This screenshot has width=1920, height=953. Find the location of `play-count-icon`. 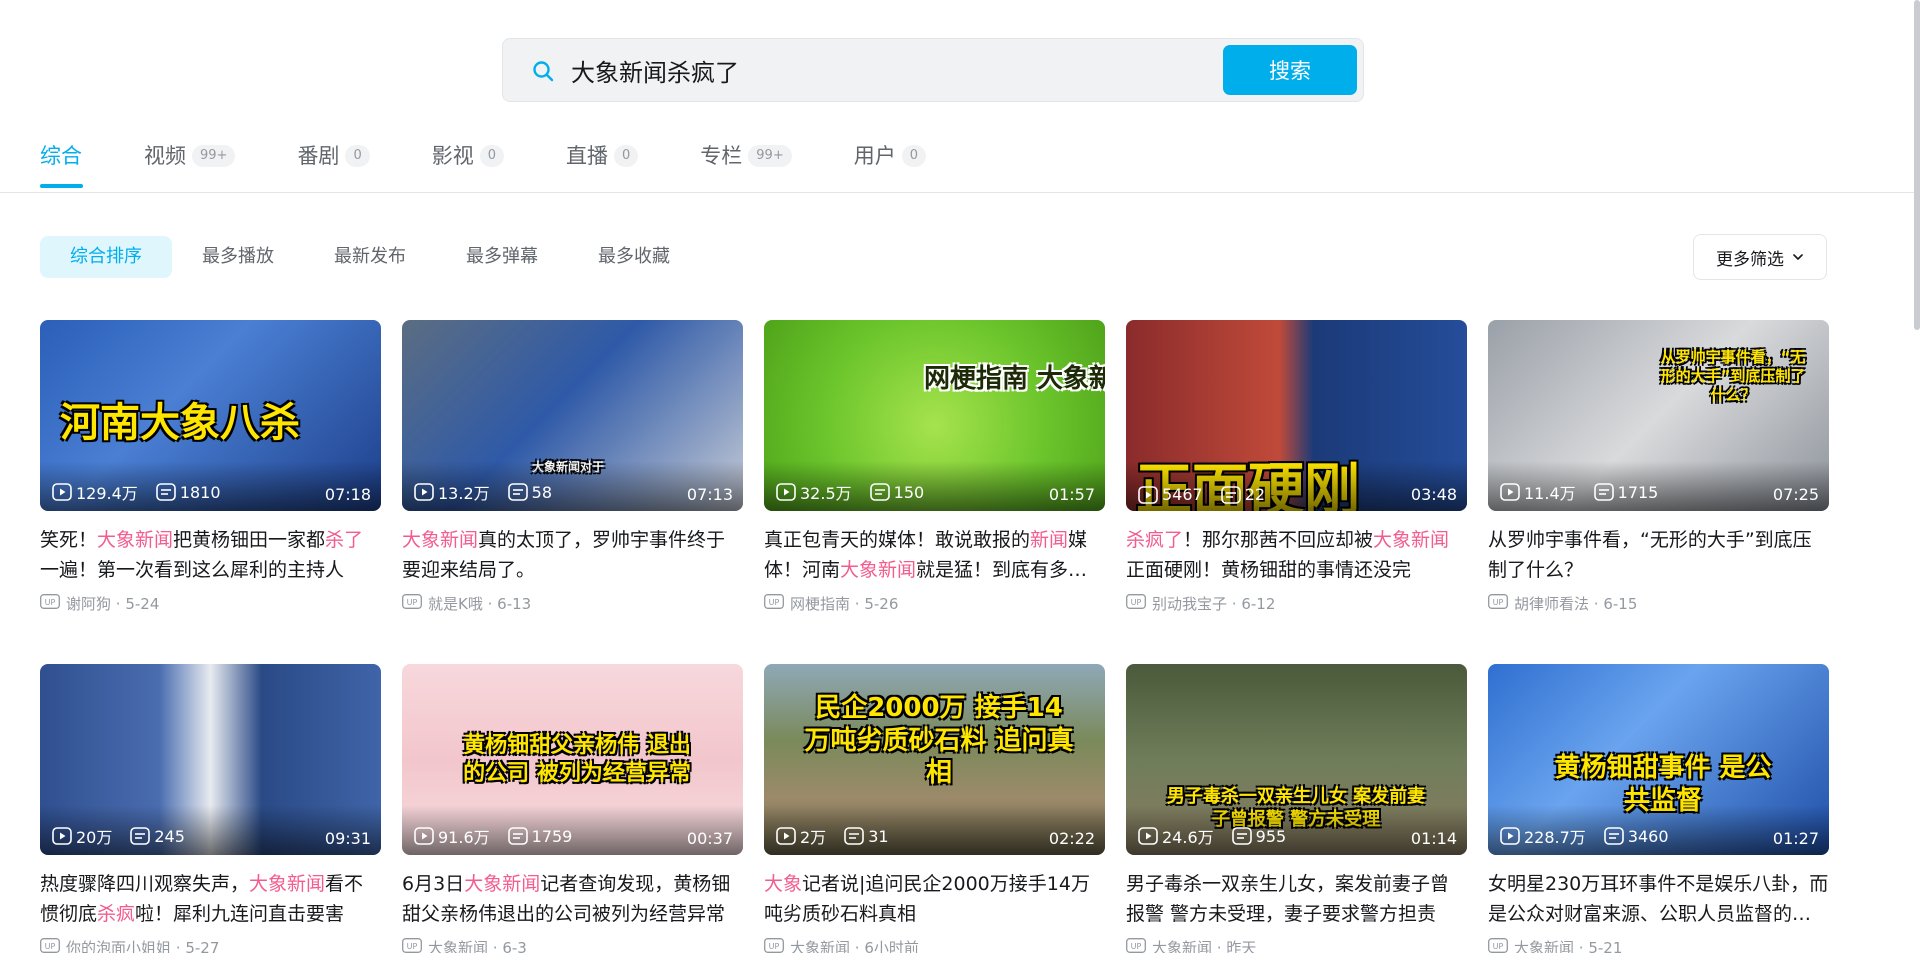

play-count-icon is located at coordinates (786, 492).